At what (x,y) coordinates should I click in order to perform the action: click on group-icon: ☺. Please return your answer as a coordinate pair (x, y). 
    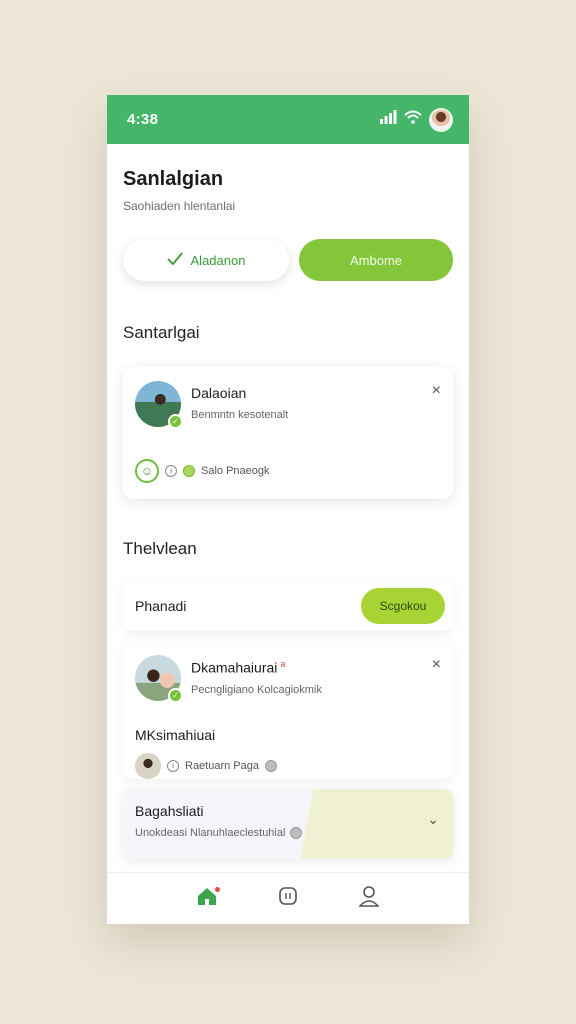
    Looking at the image, I should click on (147, 471).